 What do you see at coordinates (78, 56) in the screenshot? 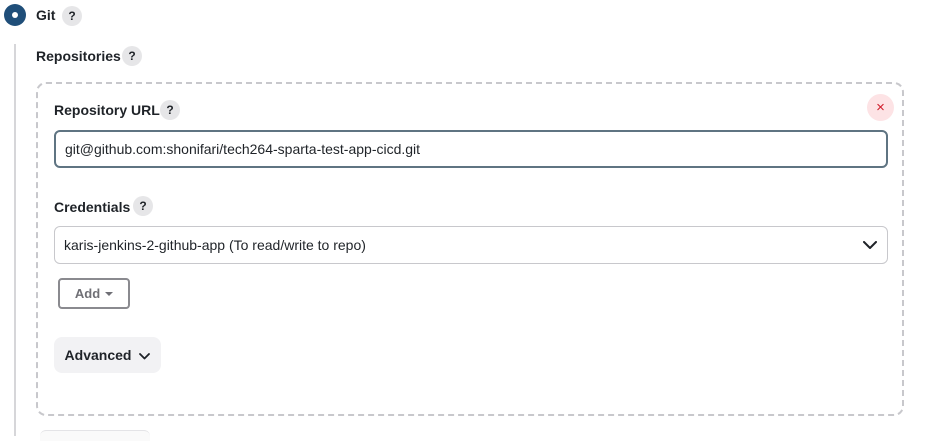
I see `repositories-label: Repositories` at bounding box center [78, 56].